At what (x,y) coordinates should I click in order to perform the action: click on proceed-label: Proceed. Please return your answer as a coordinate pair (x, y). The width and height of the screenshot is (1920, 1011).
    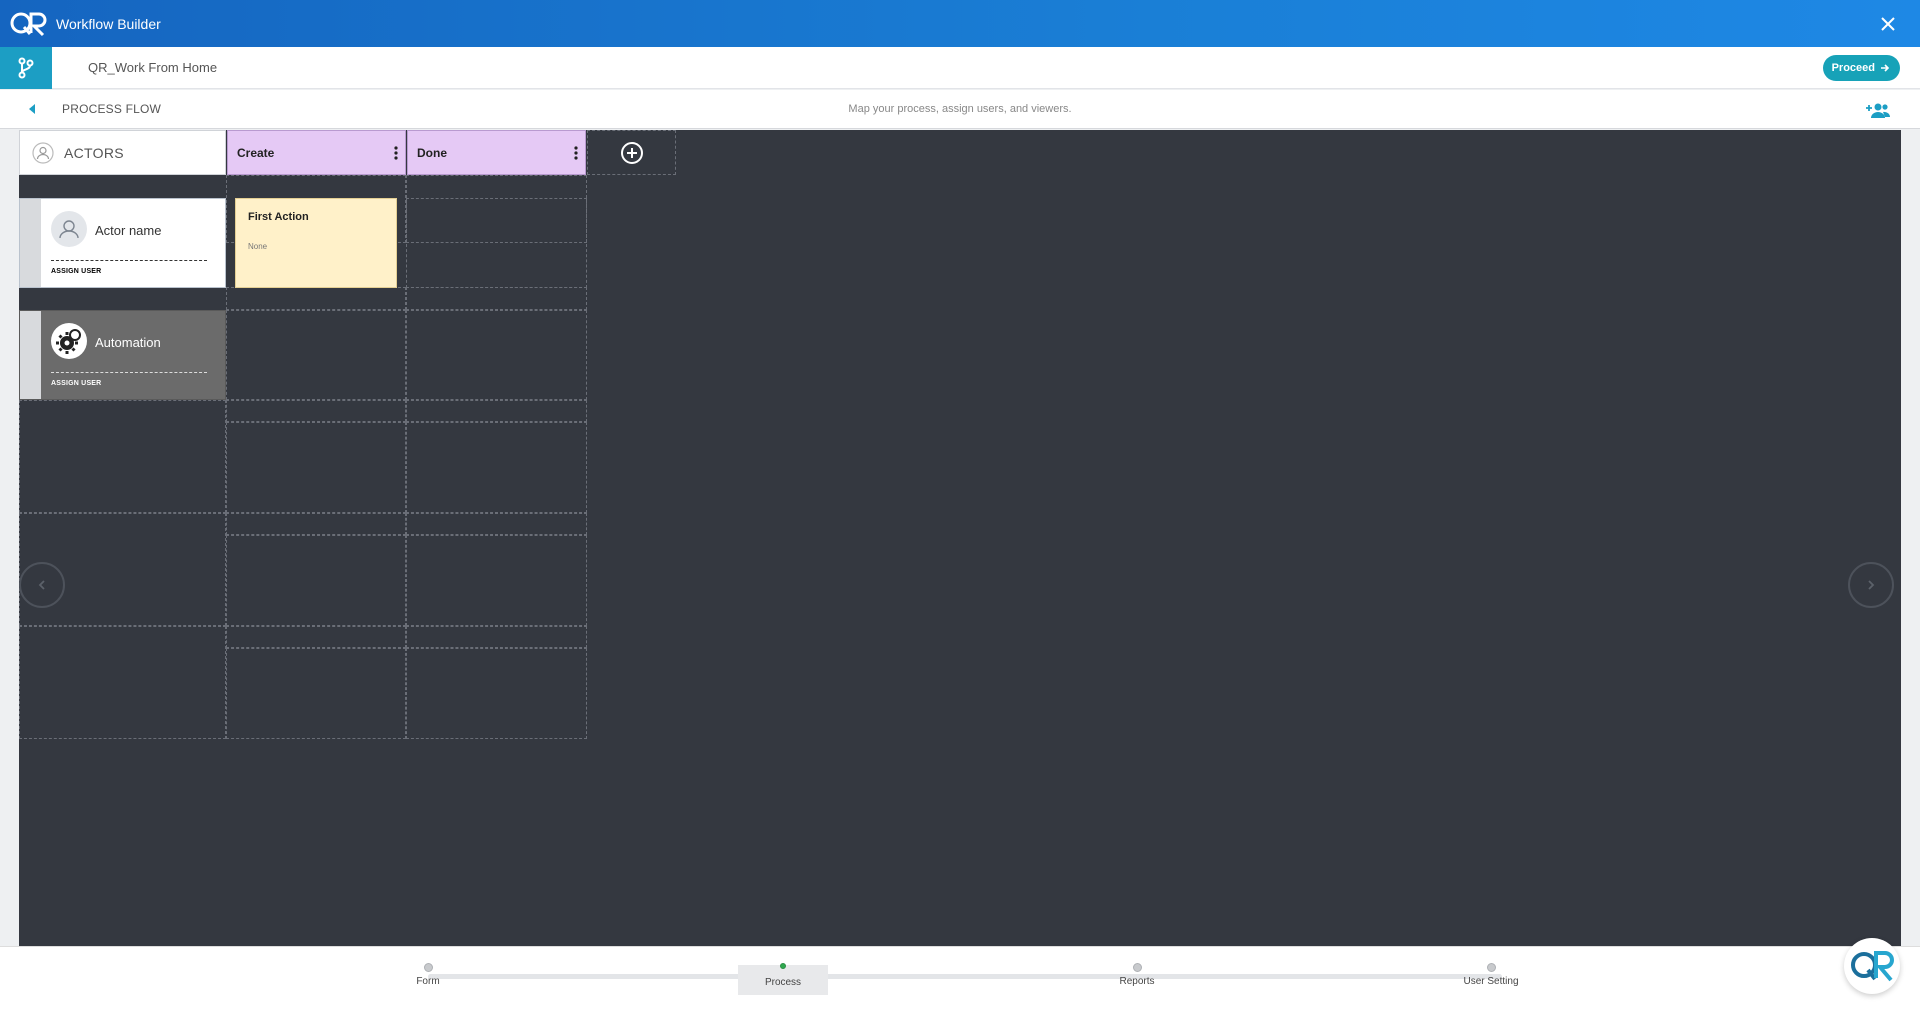
    Looking at the image, I should click on (1853, 68).